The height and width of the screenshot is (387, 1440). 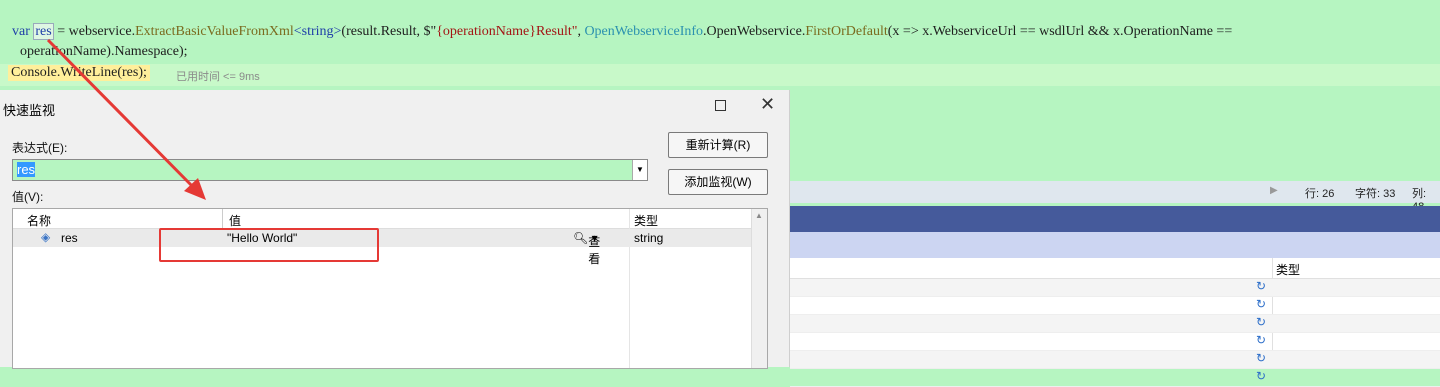 What do you see at coordinates (1261, 376) in the screenshot?
I see `refresh-icon: ↻` at bounding box center [1261, 376].